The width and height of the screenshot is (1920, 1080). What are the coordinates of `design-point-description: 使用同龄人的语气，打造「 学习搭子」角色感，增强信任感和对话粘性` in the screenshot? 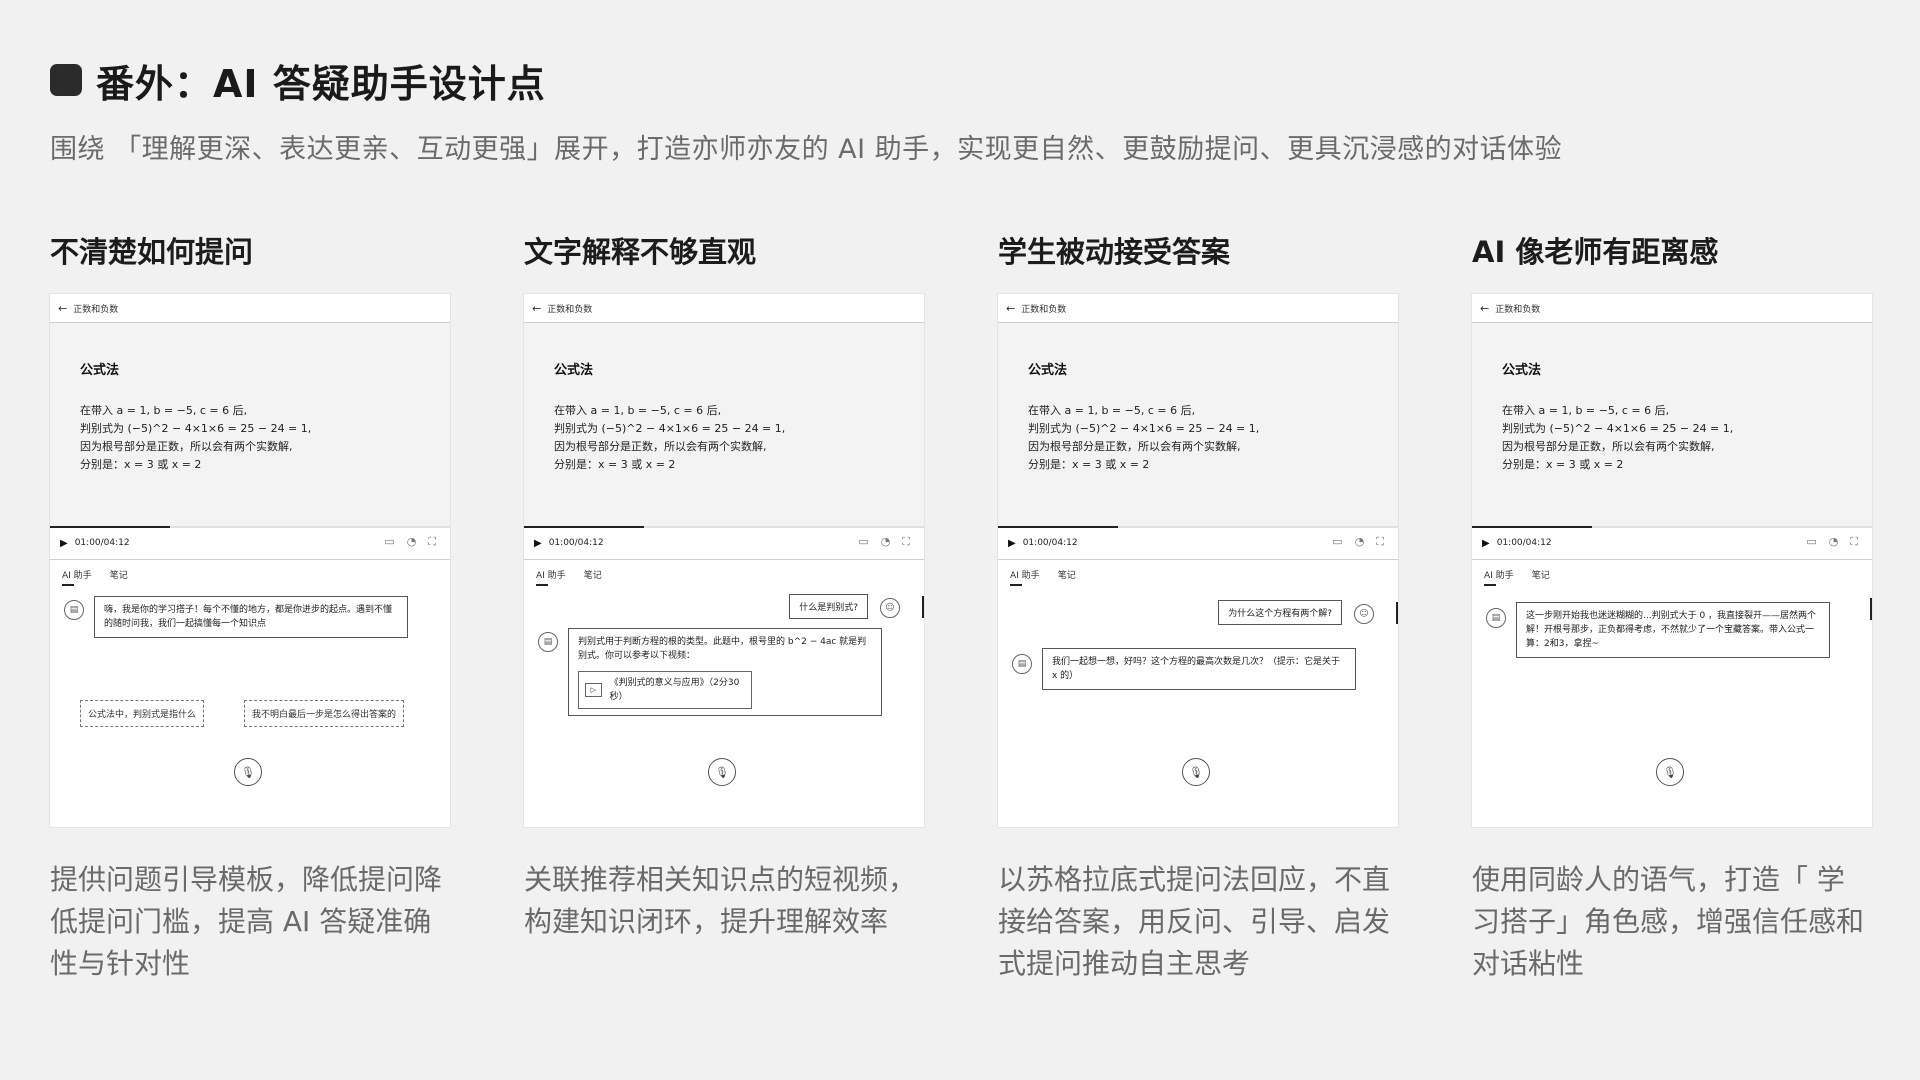 It's located at (1668, 921).